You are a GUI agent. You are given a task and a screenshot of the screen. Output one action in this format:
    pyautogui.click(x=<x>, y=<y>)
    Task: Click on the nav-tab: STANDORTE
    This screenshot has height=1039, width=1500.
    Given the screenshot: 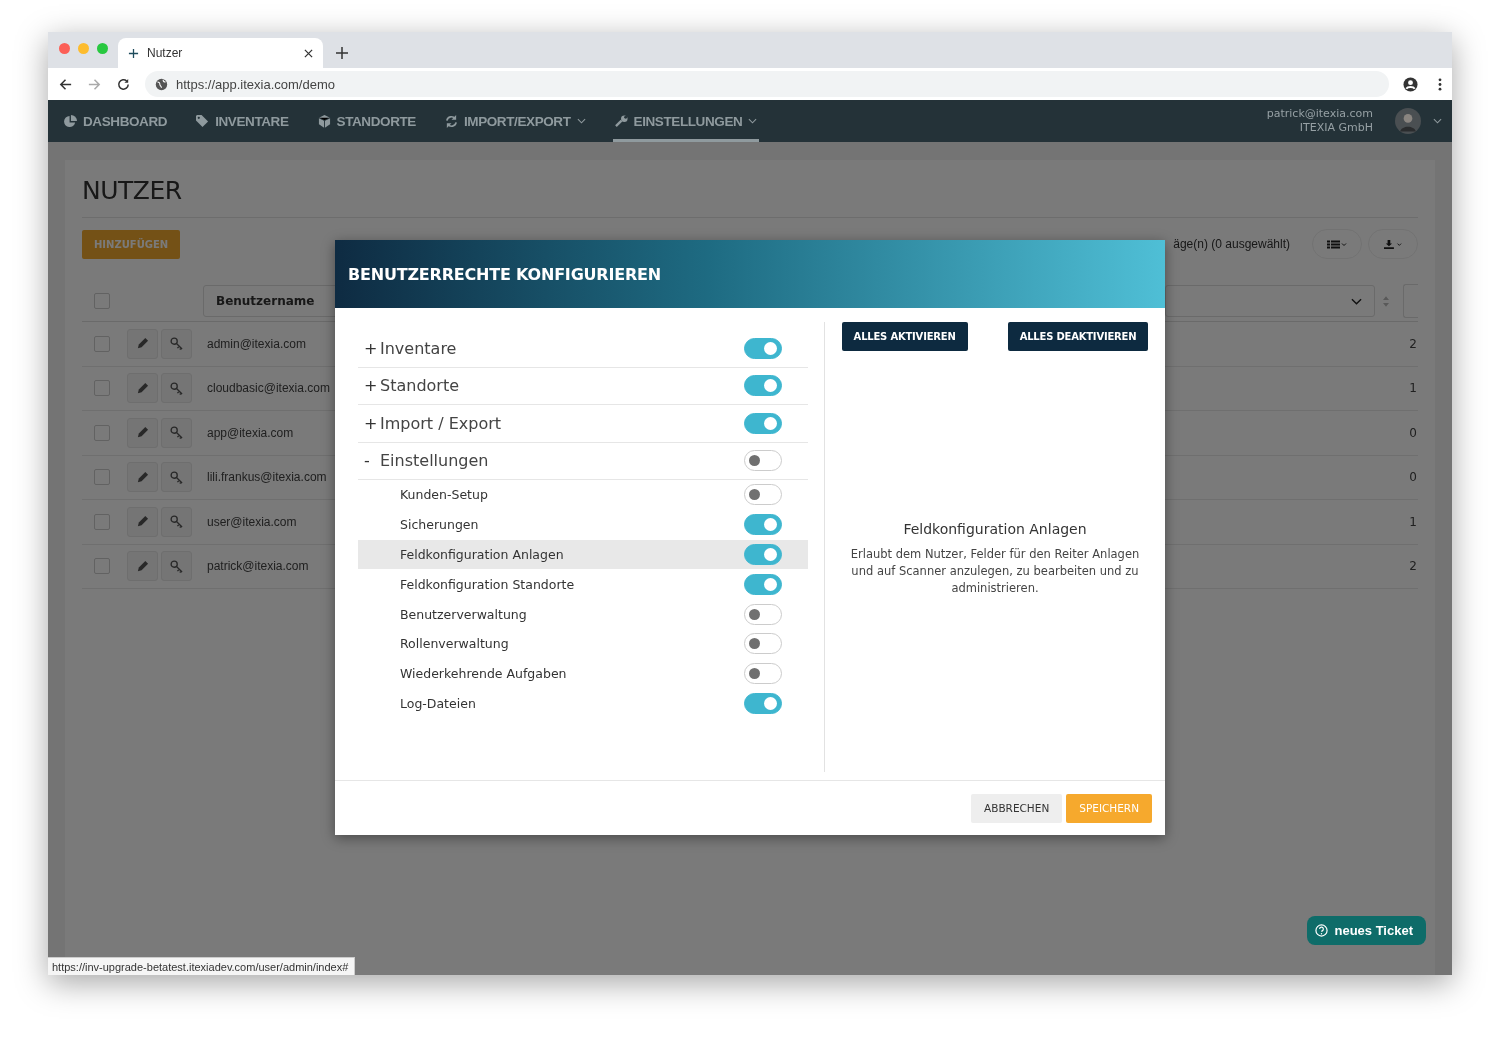 What is the action you would take?
    pyautogui.click(x=366, y=121)
    